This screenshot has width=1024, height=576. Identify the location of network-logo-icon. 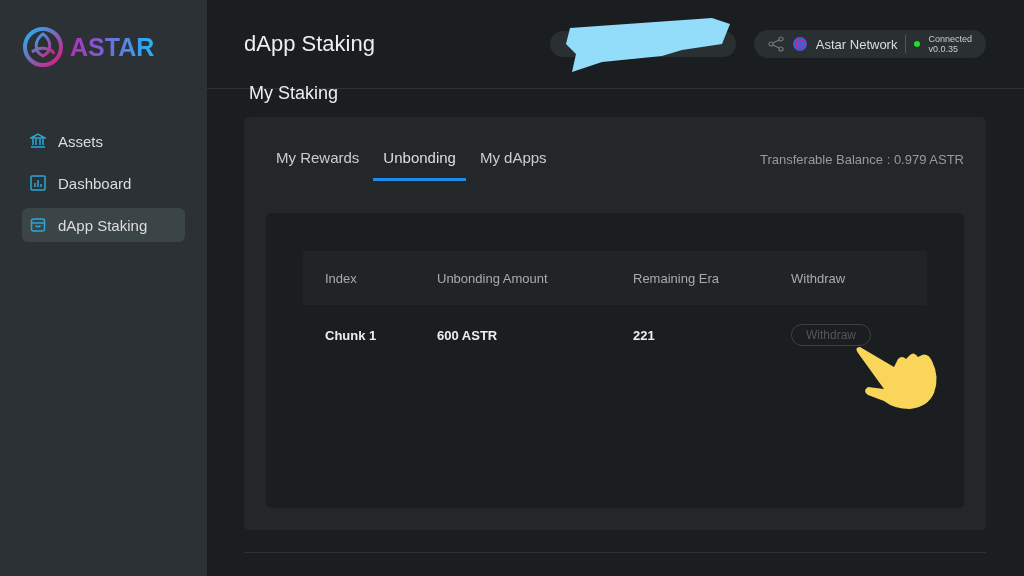
(799, 44).